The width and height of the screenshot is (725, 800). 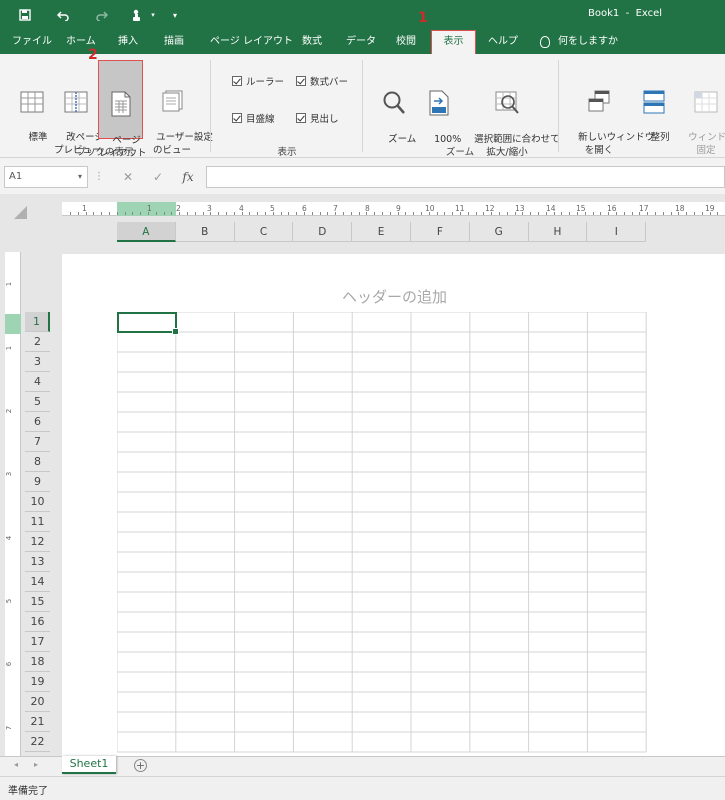 I want to click on column-header-i: I, so click(x=617, y=232).